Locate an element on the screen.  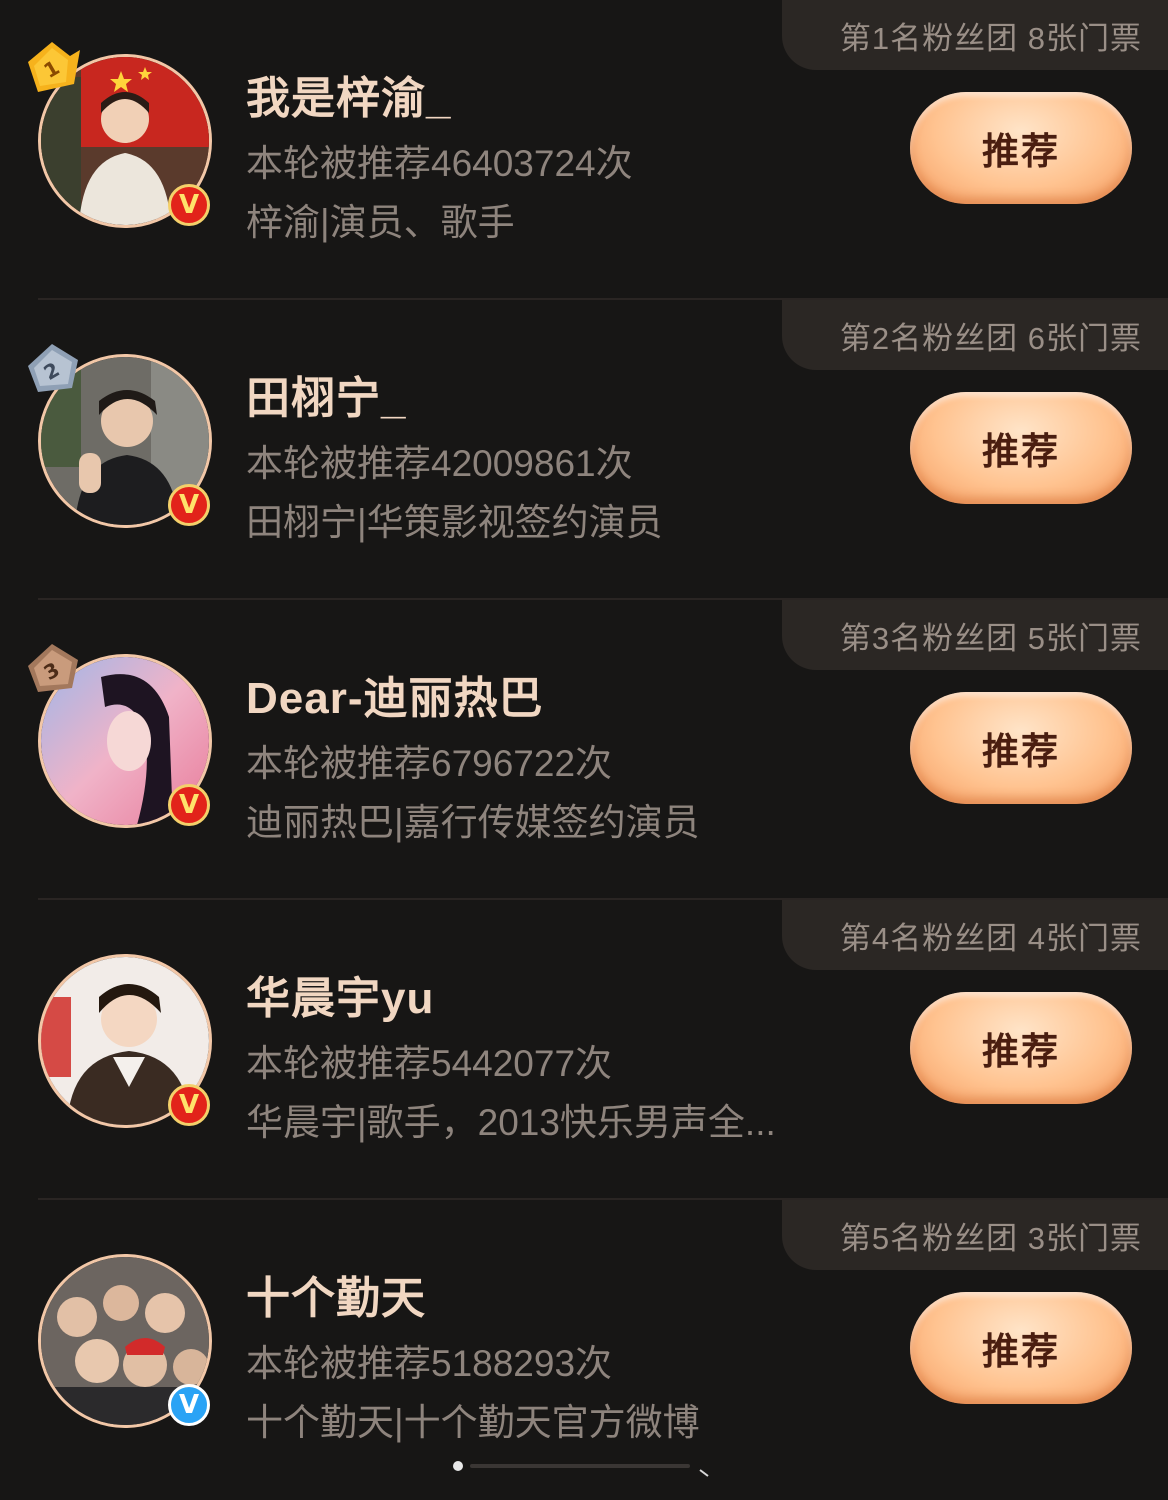
fan-group-rank-tag: 第5名粉丝团 3张门票 is located at coordinates (975, 1235).